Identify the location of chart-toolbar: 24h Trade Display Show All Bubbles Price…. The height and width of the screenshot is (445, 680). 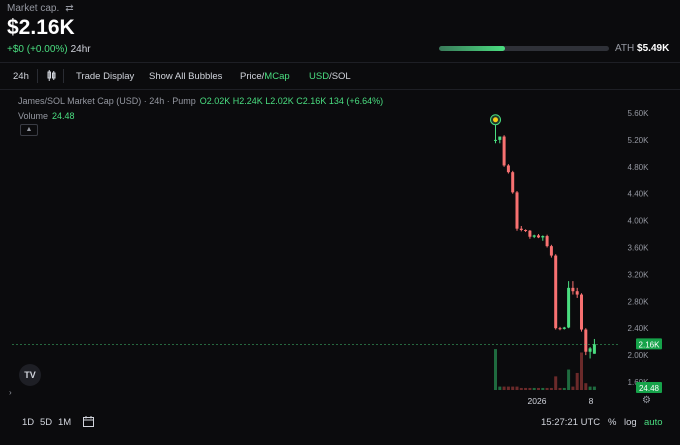
(340, 76).